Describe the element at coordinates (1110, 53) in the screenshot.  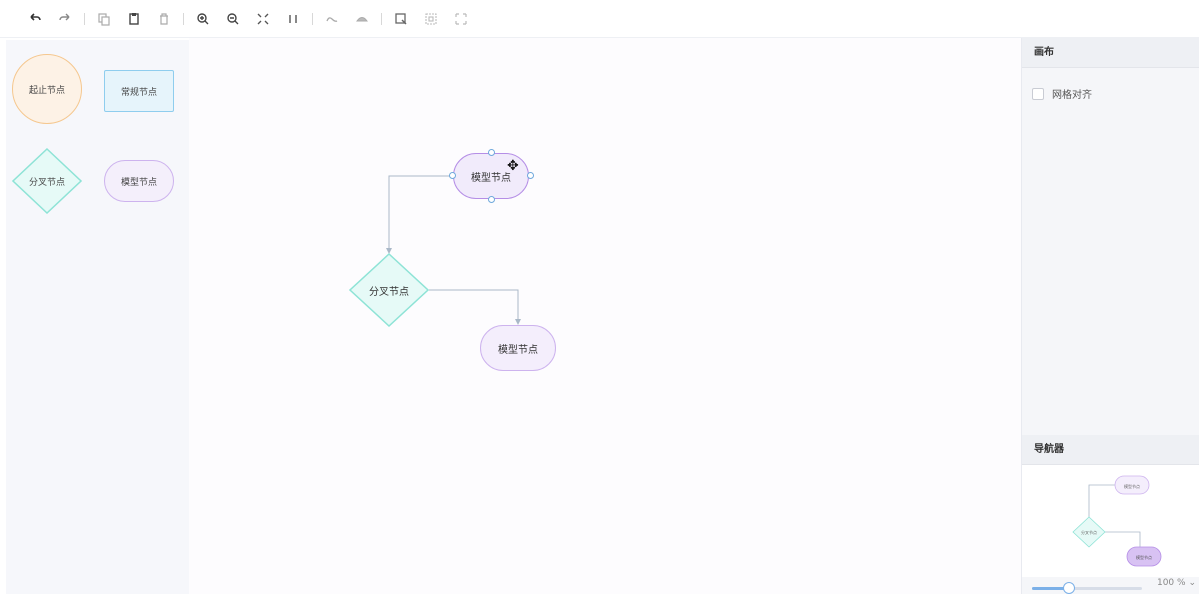
I see `canvas-section-title: 画布` at that location.